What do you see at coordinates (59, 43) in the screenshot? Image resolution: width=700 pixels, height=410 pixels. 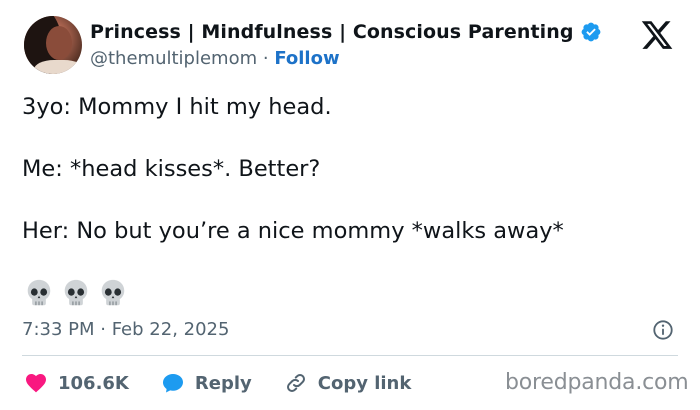 I see `avatar-face` at bounding box center [59, 43].